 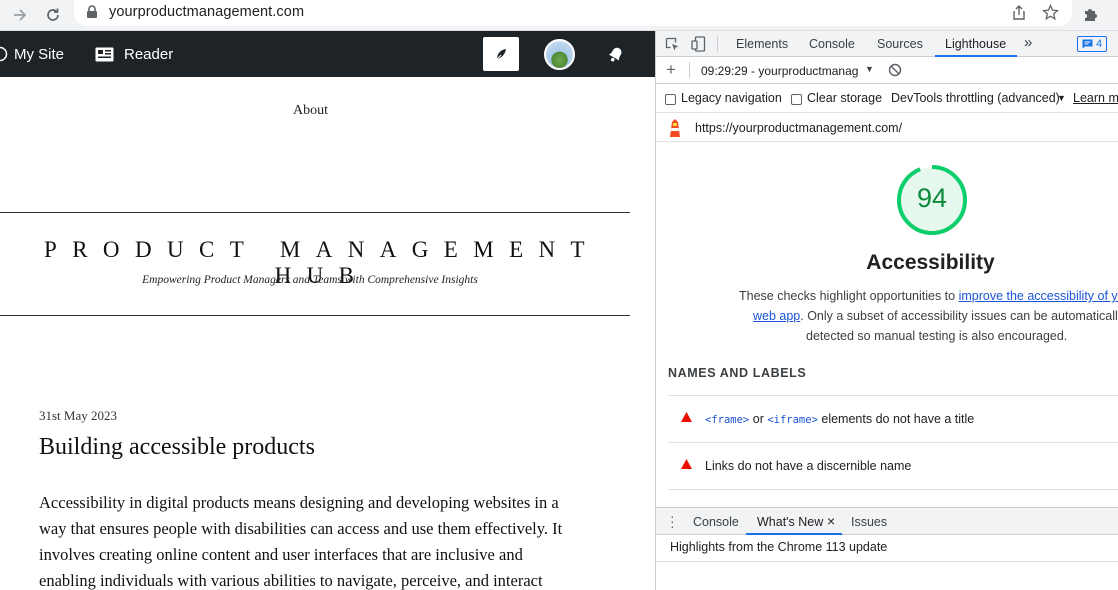 I want to click on category-title: Accessibility, so click(x=887, y=263).